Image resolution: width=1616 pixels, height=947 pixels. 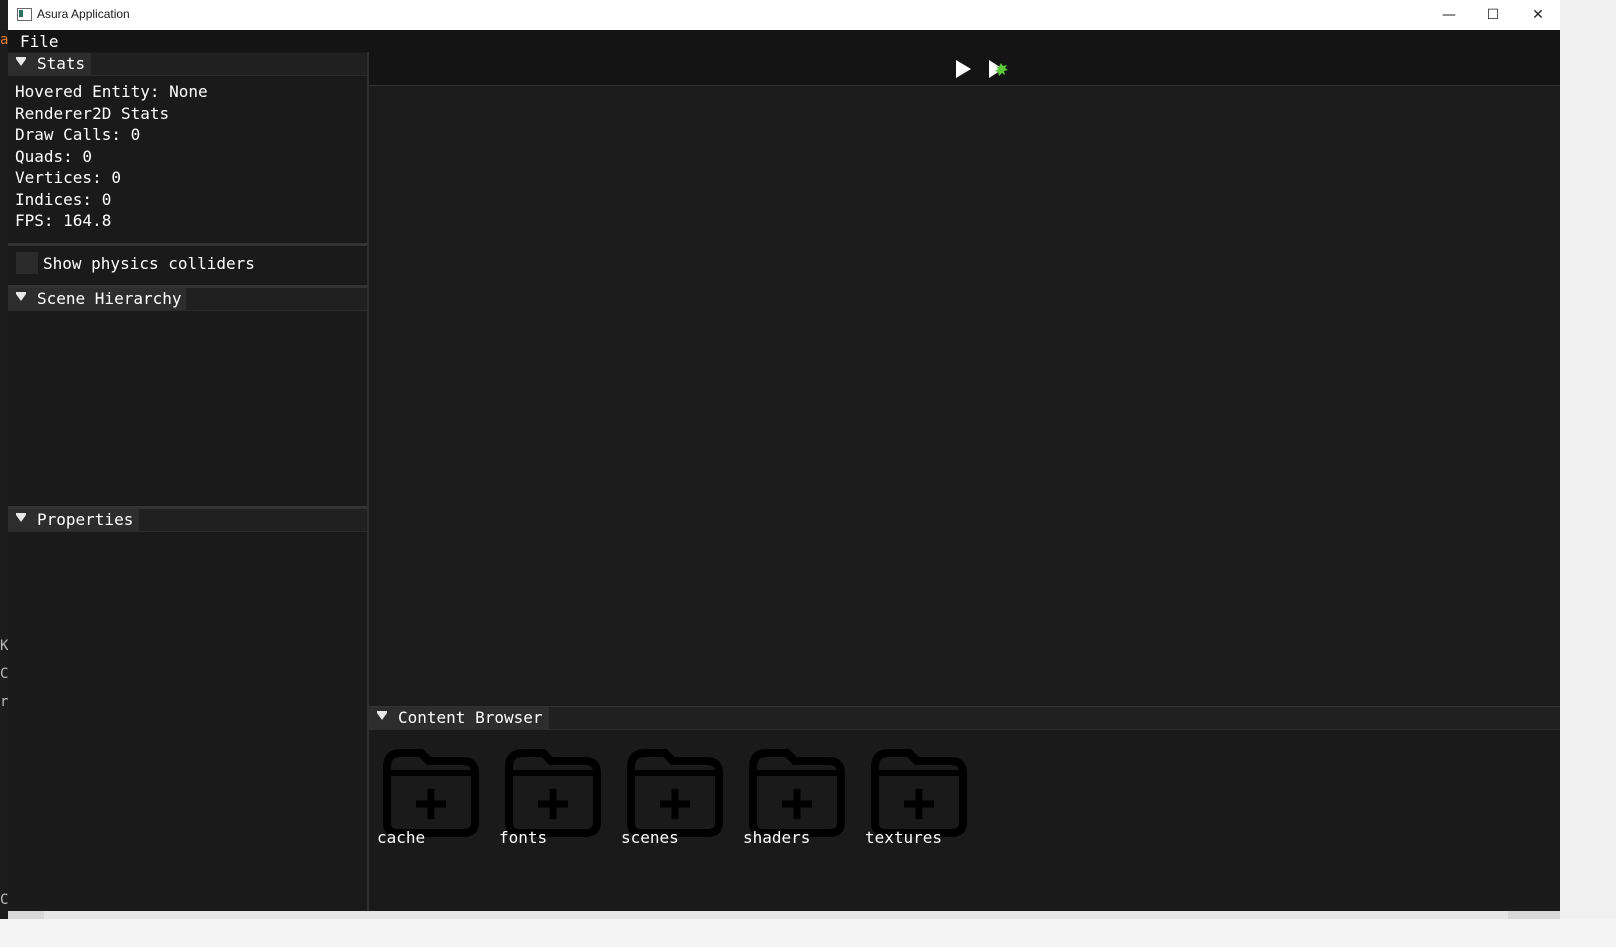 I want to click on horizontal-scrollbar, so click(x=784, y=915).